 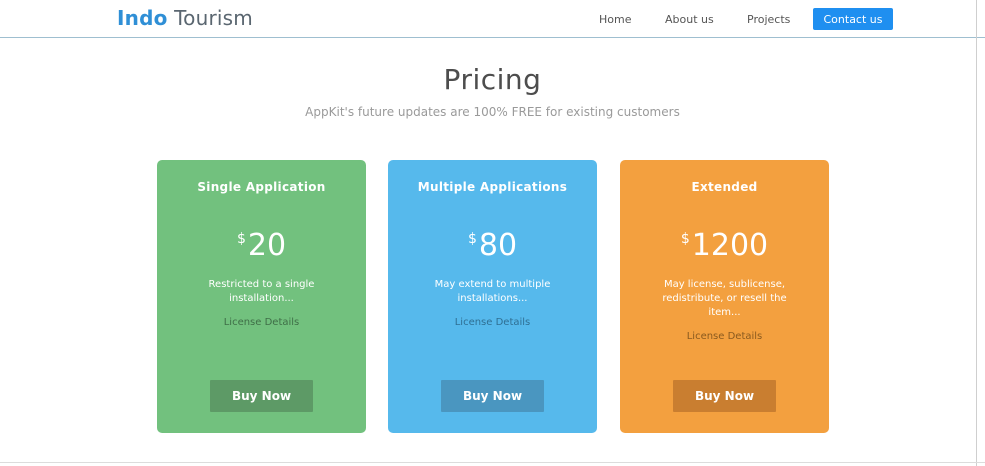 I want to click on nav-about-link: About us, so click(x=689, y=19).